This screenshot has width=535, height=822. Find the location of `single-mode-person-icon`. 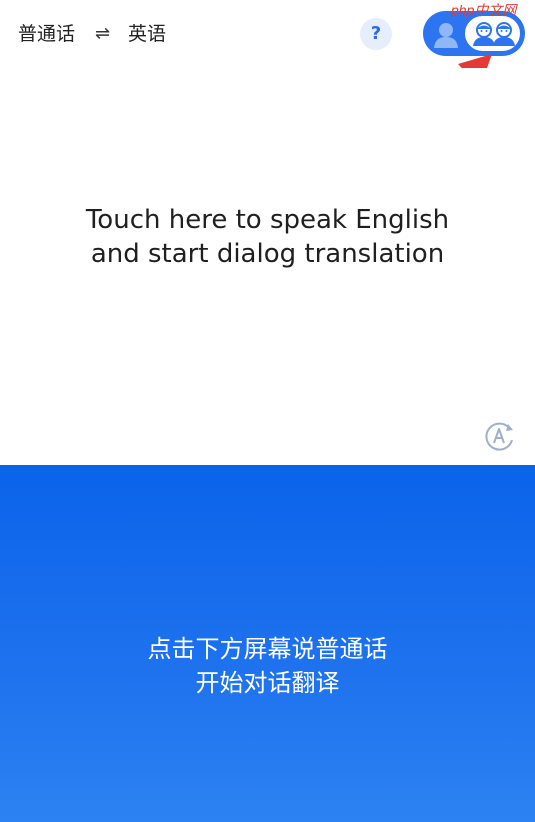

single-mode-person-icon is located at coordinates (446, 34).